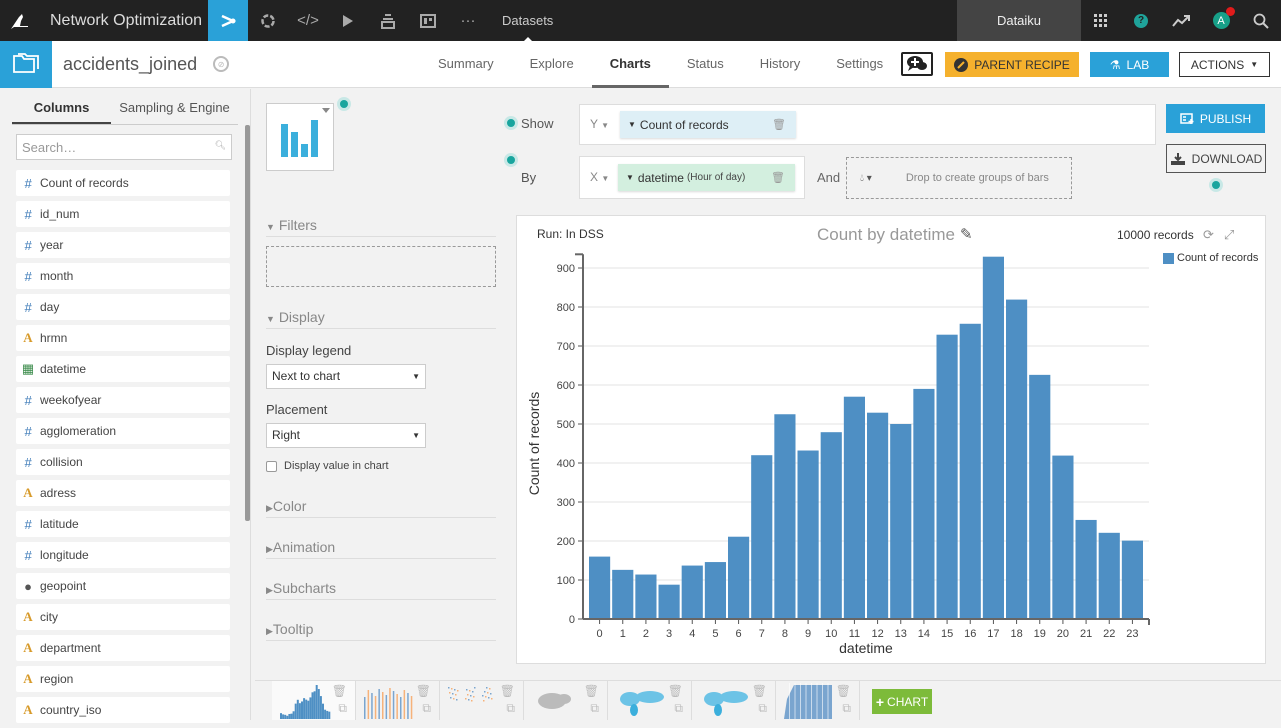 Image resolution: width=1281 pixels, height=728 pixels. I want to click on column-item: Adepartment, so click(123, 648).